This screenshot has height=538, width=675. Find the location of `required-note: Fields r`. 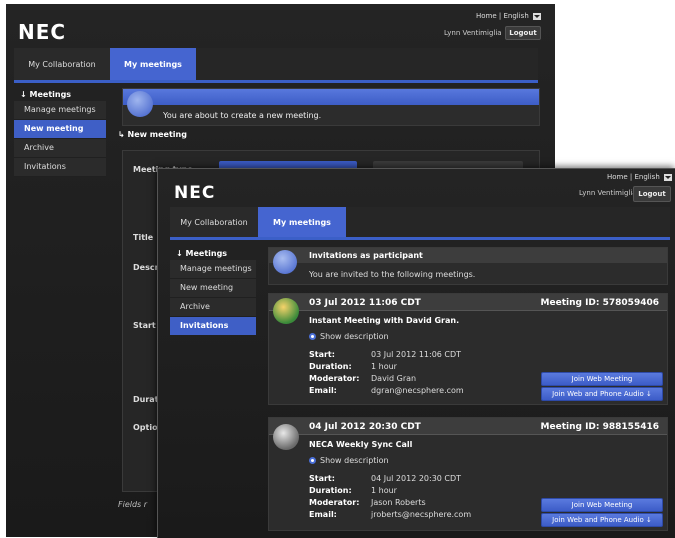

required-note: Fields r is located at coordinates (133, 504).